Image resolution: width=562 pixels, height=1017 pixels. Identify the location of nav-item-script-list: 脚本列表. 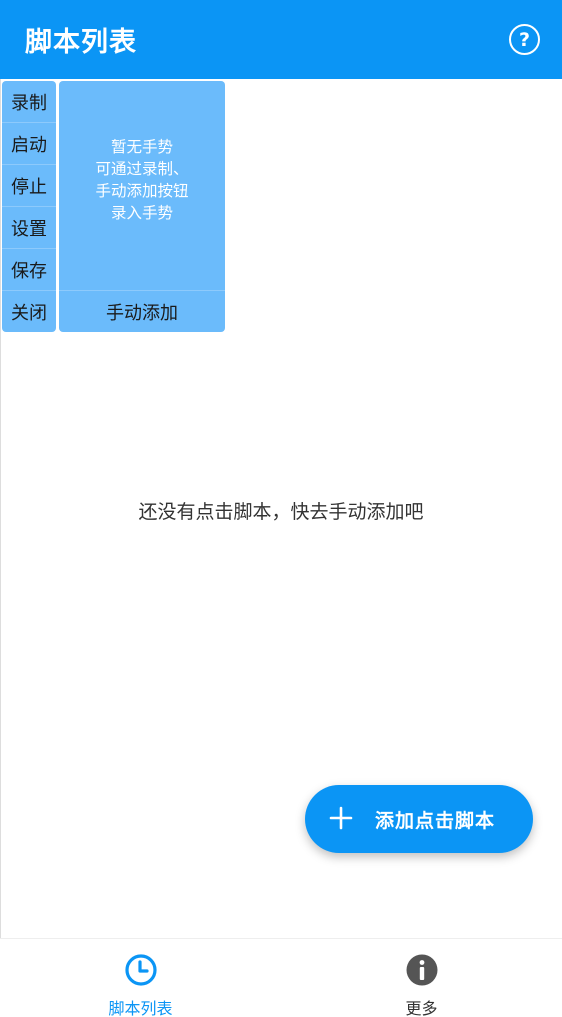
(140, 978).